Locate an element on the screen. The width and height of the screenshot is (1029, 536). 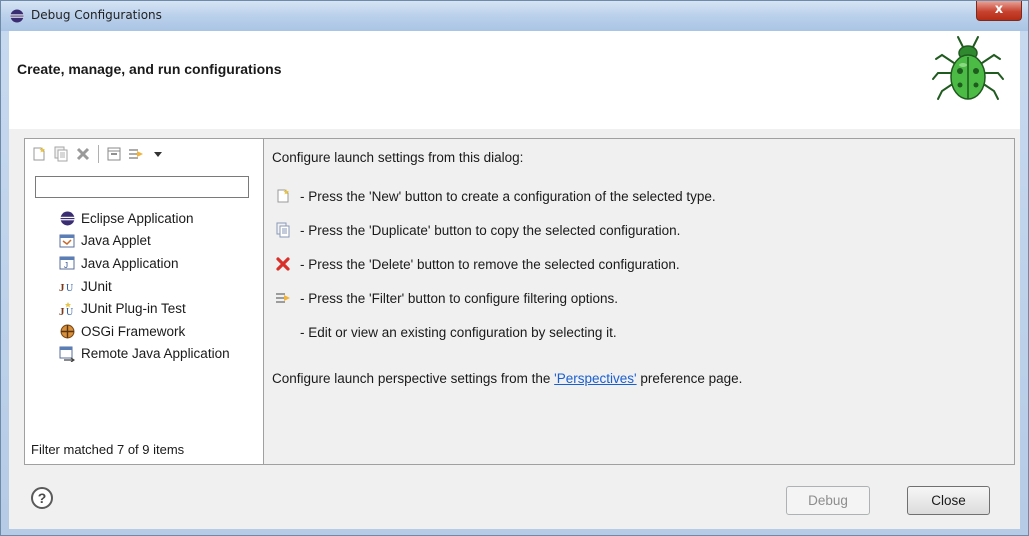
new-config-button is located at coordinates (39, 154).